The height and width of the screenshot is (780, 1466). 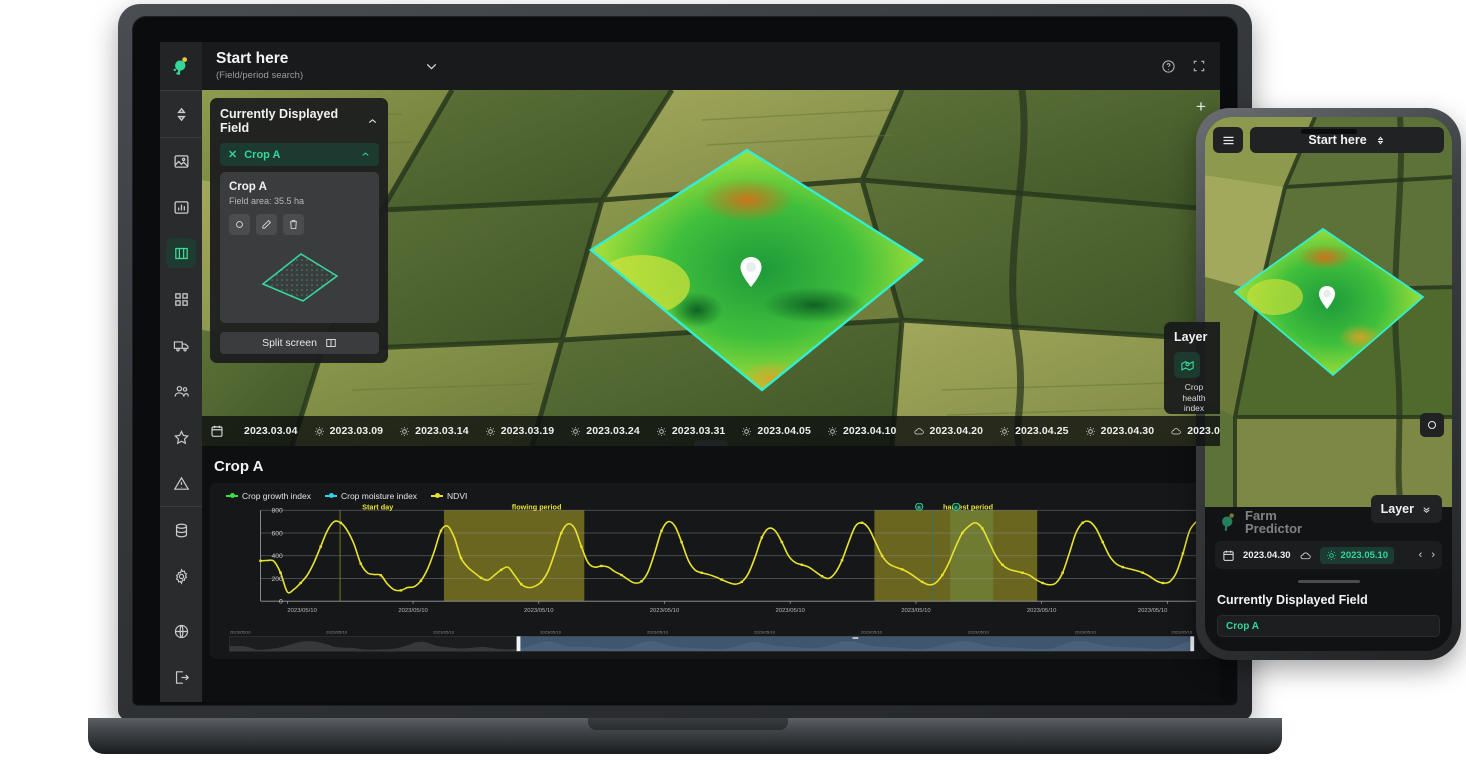 What do you see at coordinates (1328, 581) in the screenshot?
I see `sheet-grabber` at bounding box center [1328, 581].